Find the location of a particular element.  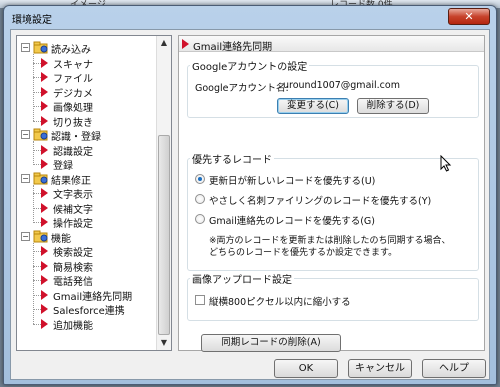

tree-item-label: 候補文字 is located at coordinates (73, 210).